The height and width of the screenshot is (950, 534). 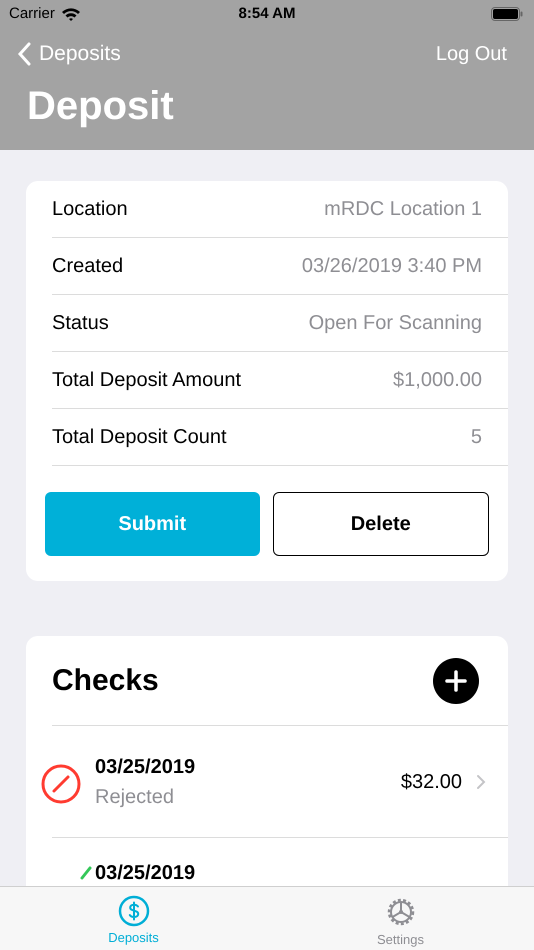 I want to click on back-button: Deposits, so click(x=69, y=54).